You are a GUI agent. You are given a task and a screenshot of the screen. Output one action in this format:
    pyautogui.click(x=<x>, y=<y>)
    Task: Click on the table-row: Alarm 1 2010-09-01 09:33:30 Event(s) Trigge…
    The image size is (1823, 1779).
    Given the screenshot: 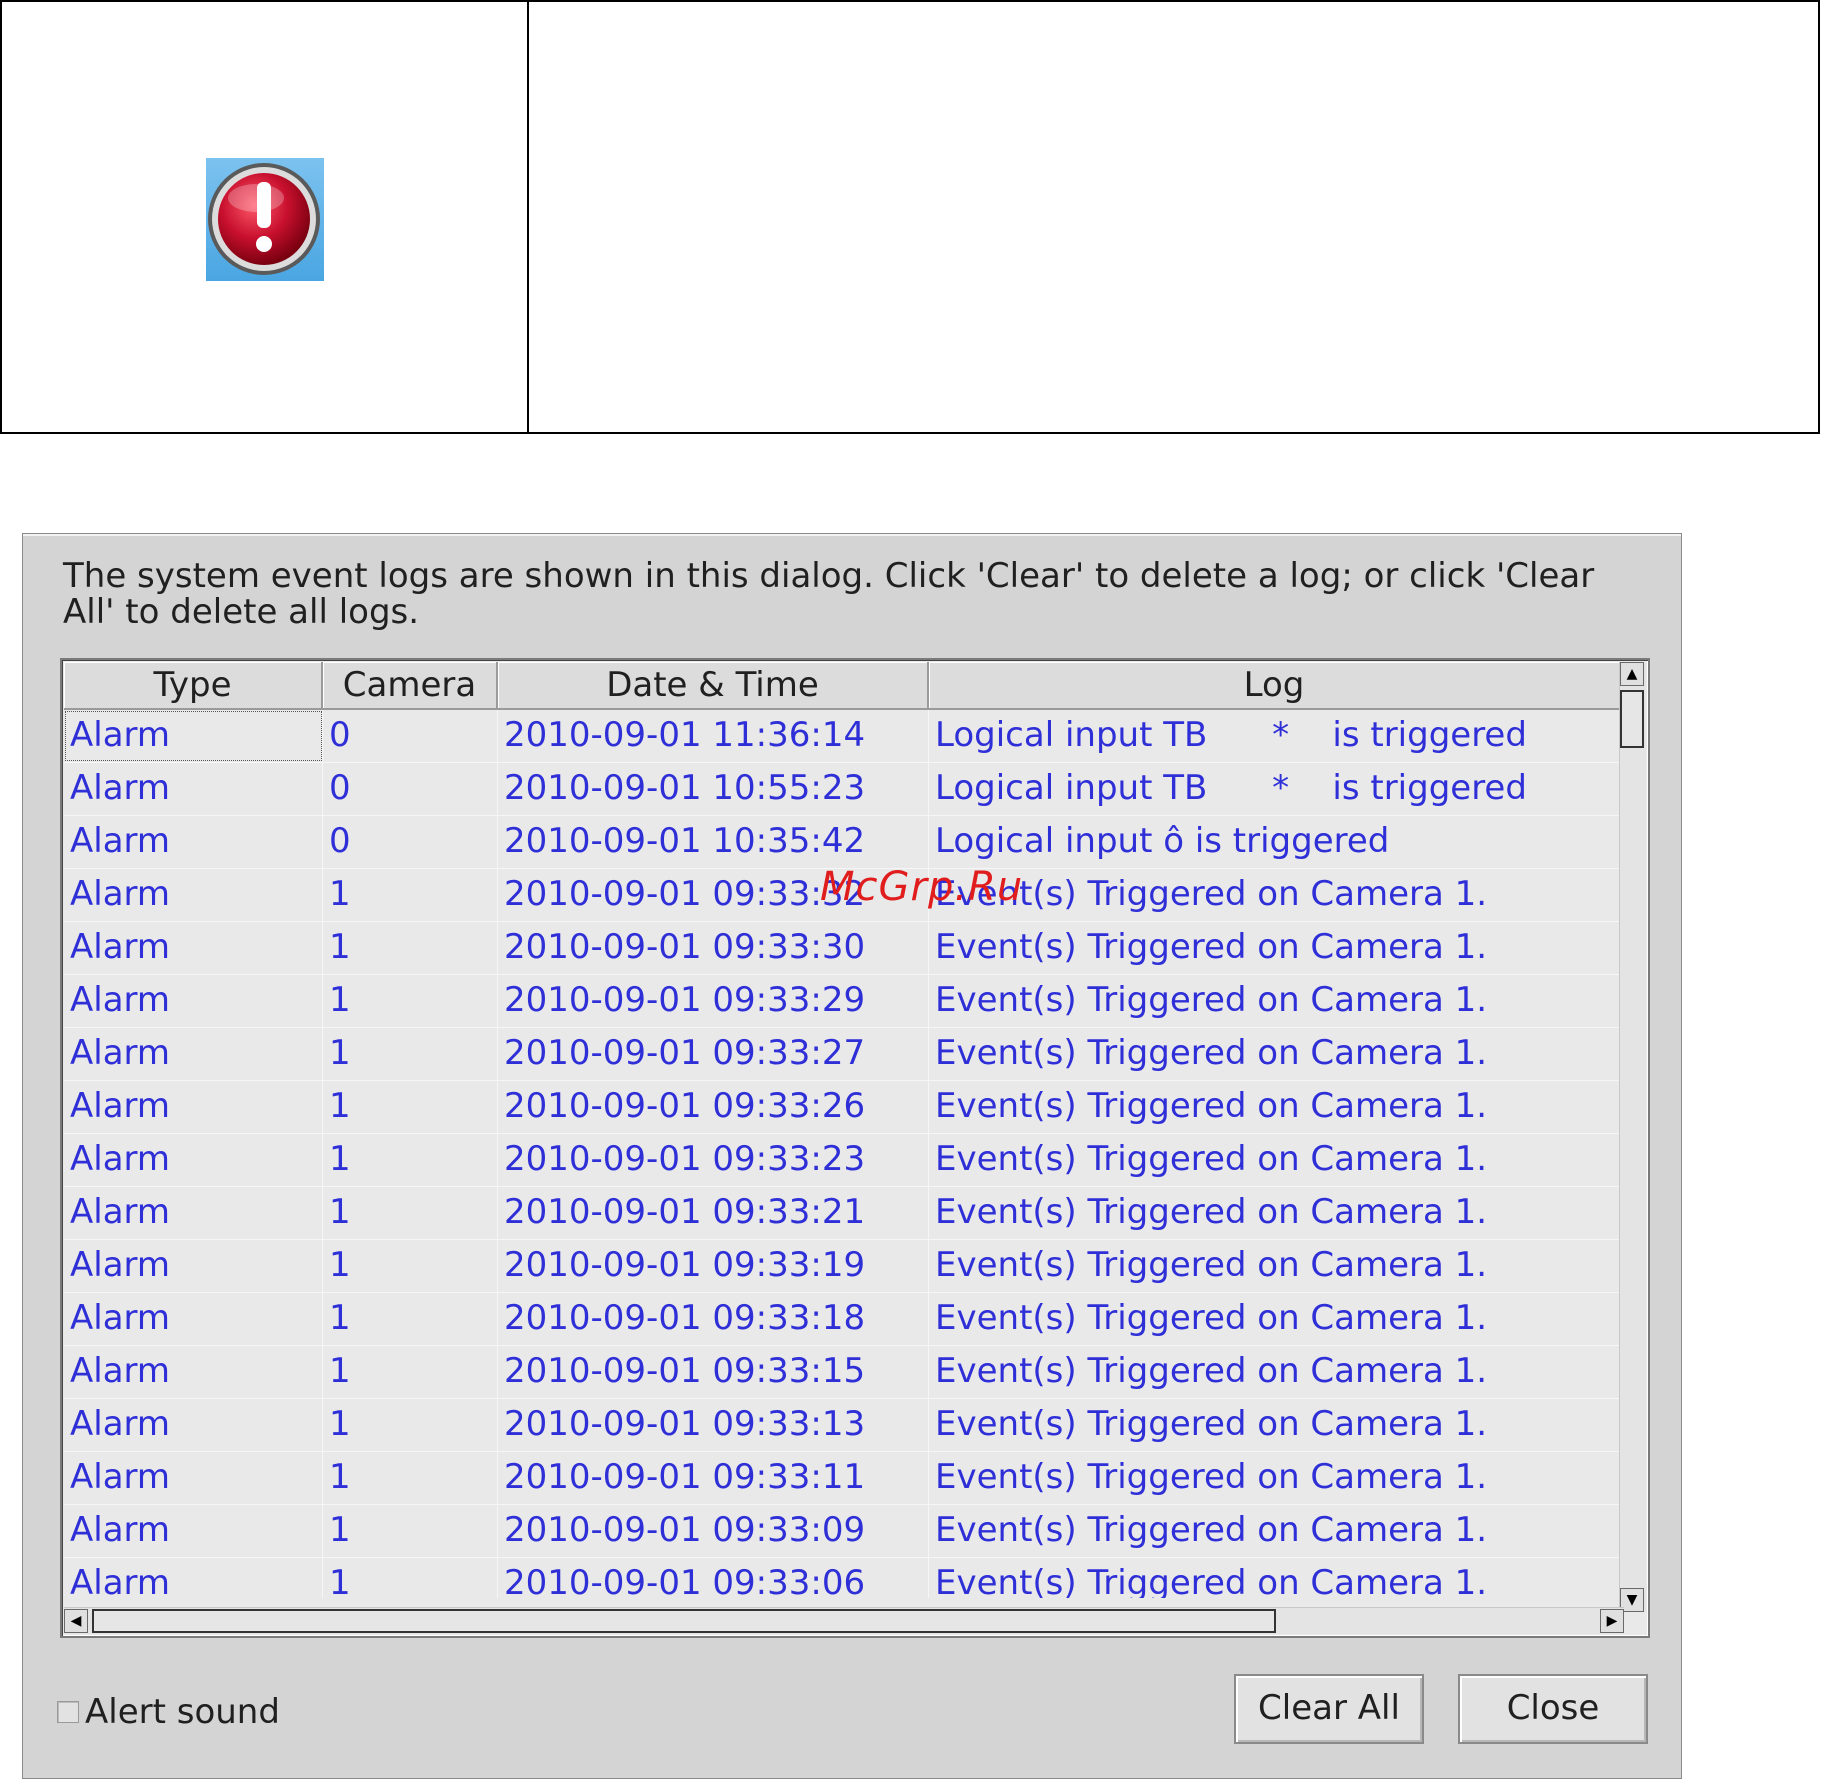 What is the action you would take?
    pyautogui.click(x=844, y=948)
    